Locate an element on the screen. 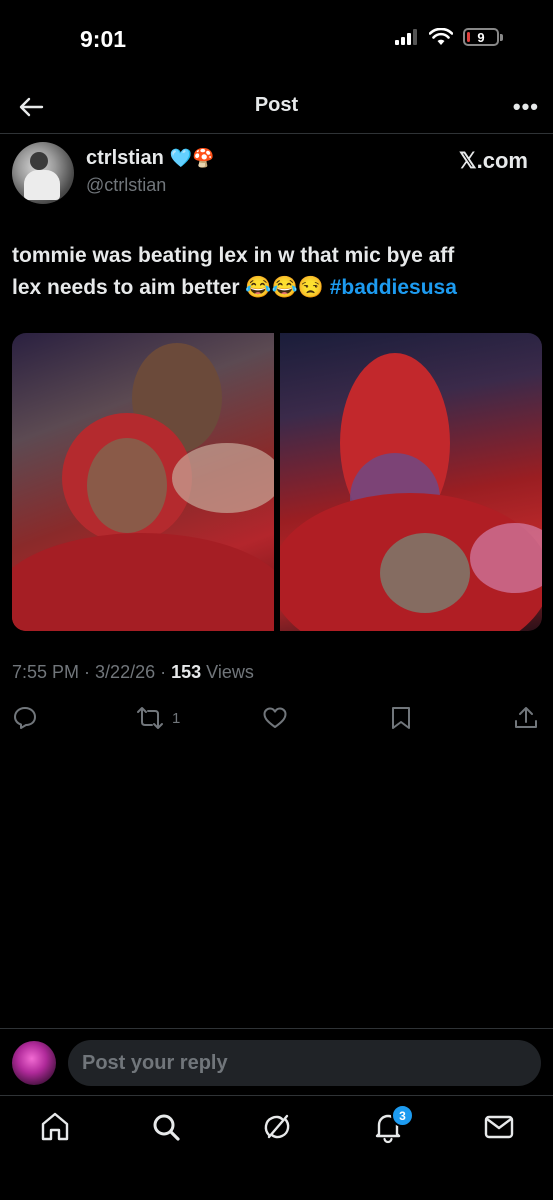 The height and width of the screenshot is (1200, 553). page-title: Post is located at coordinates (276, 105).